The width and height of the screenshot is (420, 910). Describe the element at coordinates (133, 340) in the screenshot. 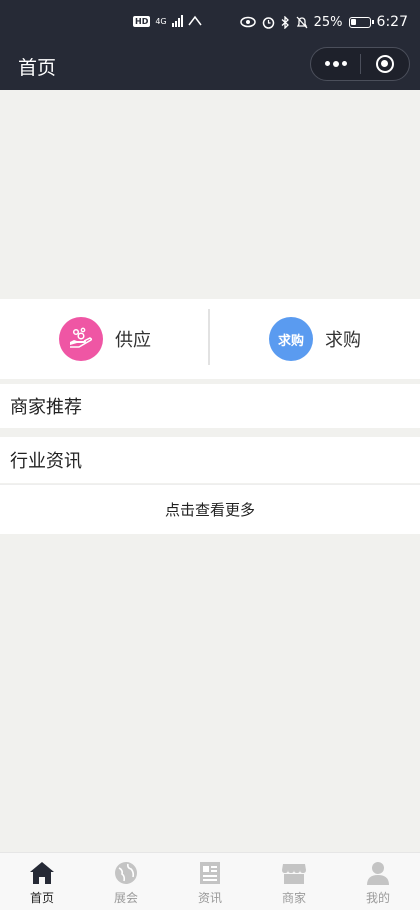

I see `supply-label: 供应` at that location.